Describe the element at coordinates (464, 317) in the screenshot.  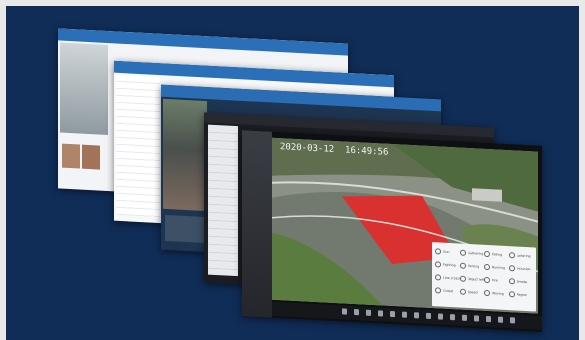
I see `tools-icon` at that location.